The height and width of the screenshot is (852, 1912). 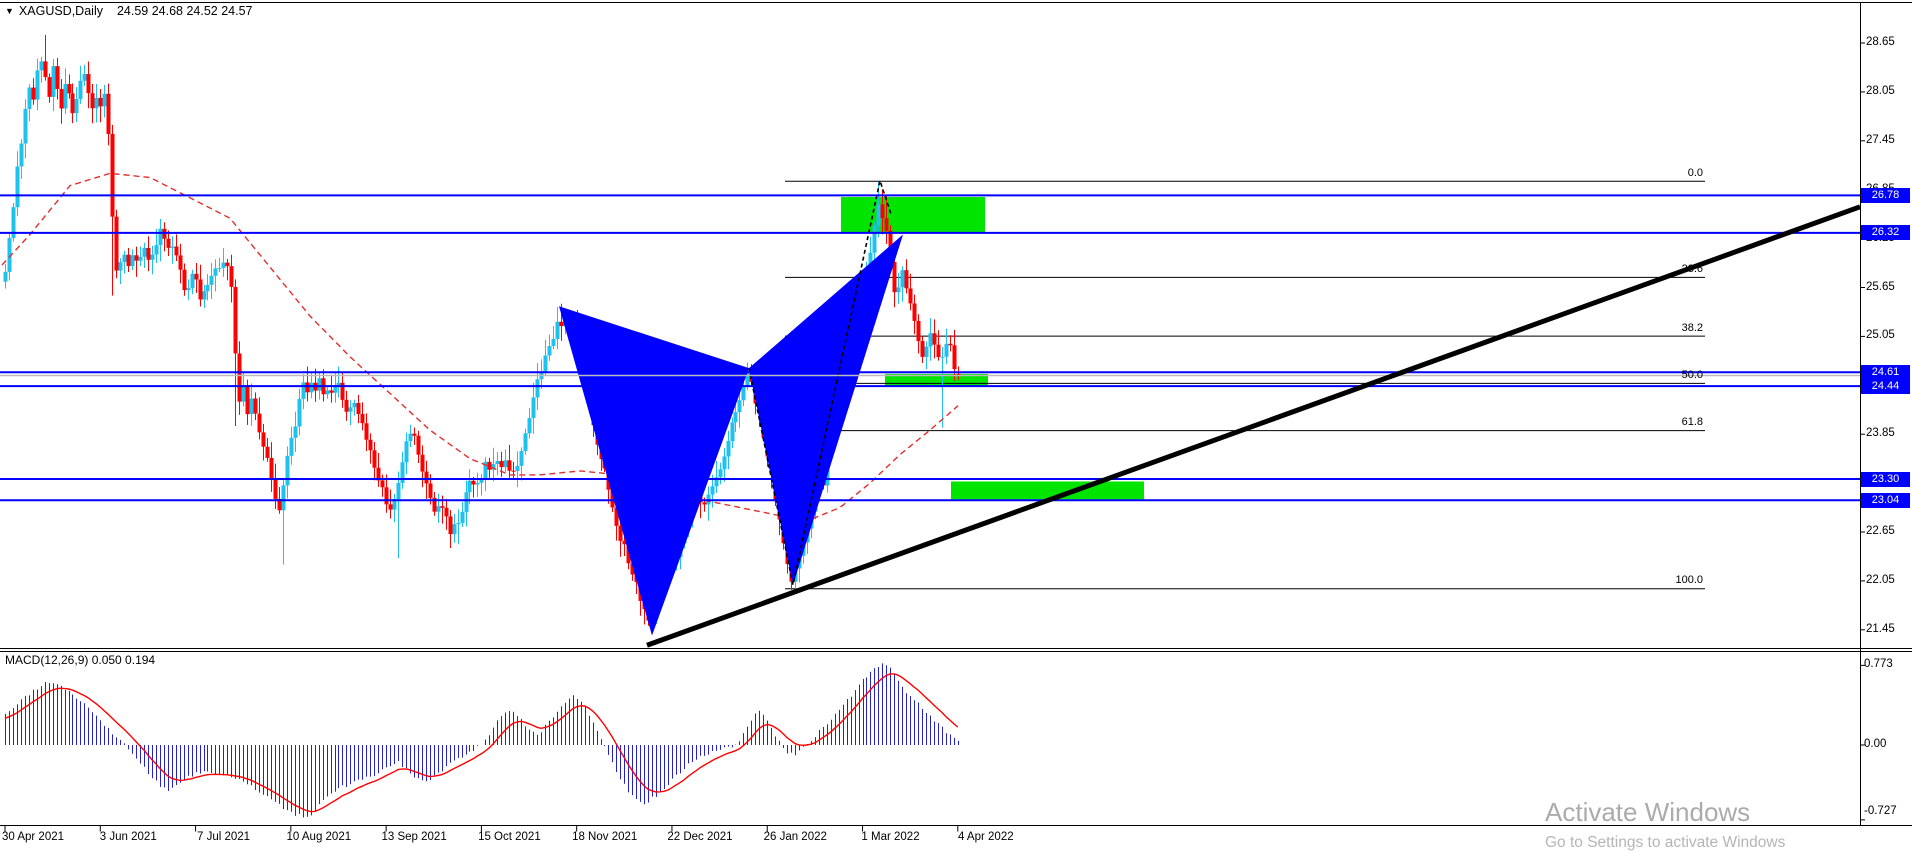 I want to click on time-axis-label: 15 Oct 2021, so click(x=509, y=837).